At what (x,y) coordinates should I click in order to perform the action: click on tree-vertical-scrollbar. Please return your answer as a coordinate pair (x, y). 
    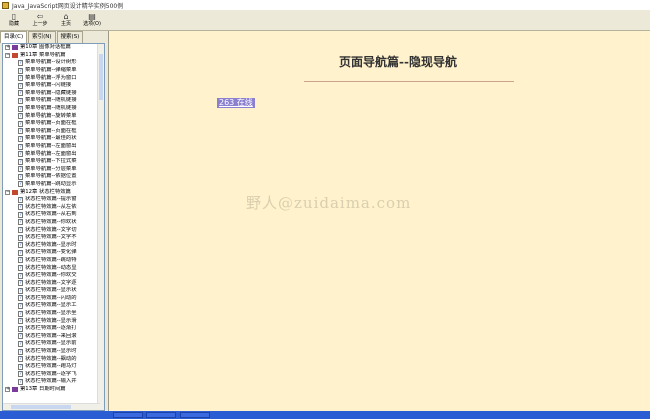
    Looking at the image, I should click on (100, 227).